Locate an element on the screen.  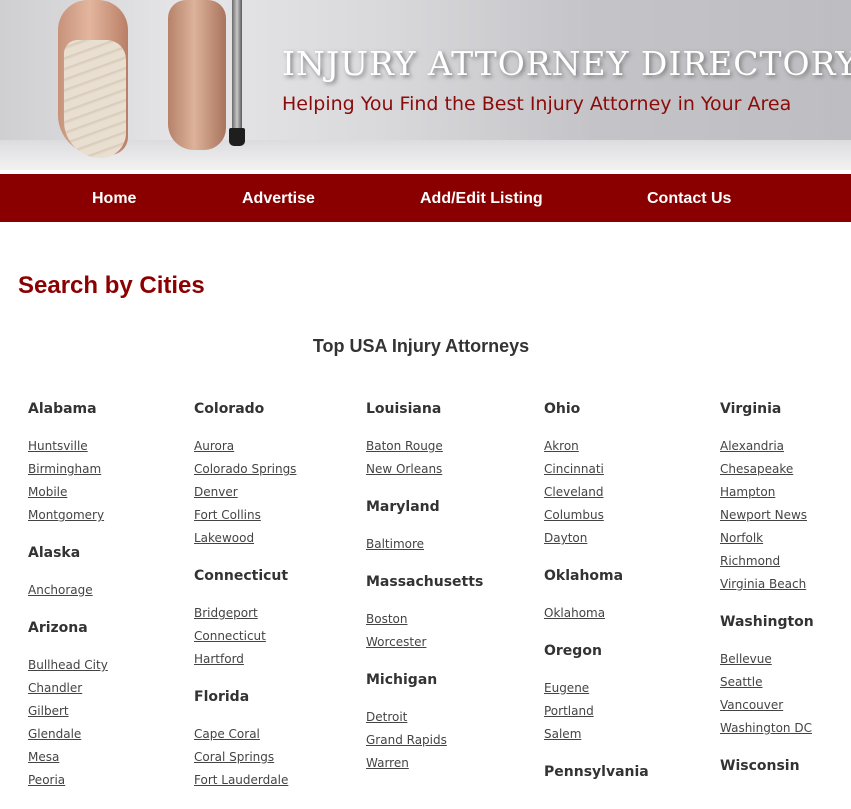
city-list-item: Virginia Beach is located at coordinates (767, 586).